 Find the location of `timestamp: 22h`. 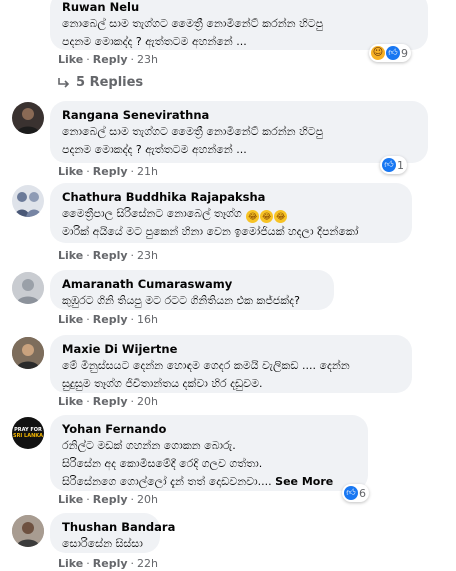

timestamp: 22h is located at coordinates (147, 563).